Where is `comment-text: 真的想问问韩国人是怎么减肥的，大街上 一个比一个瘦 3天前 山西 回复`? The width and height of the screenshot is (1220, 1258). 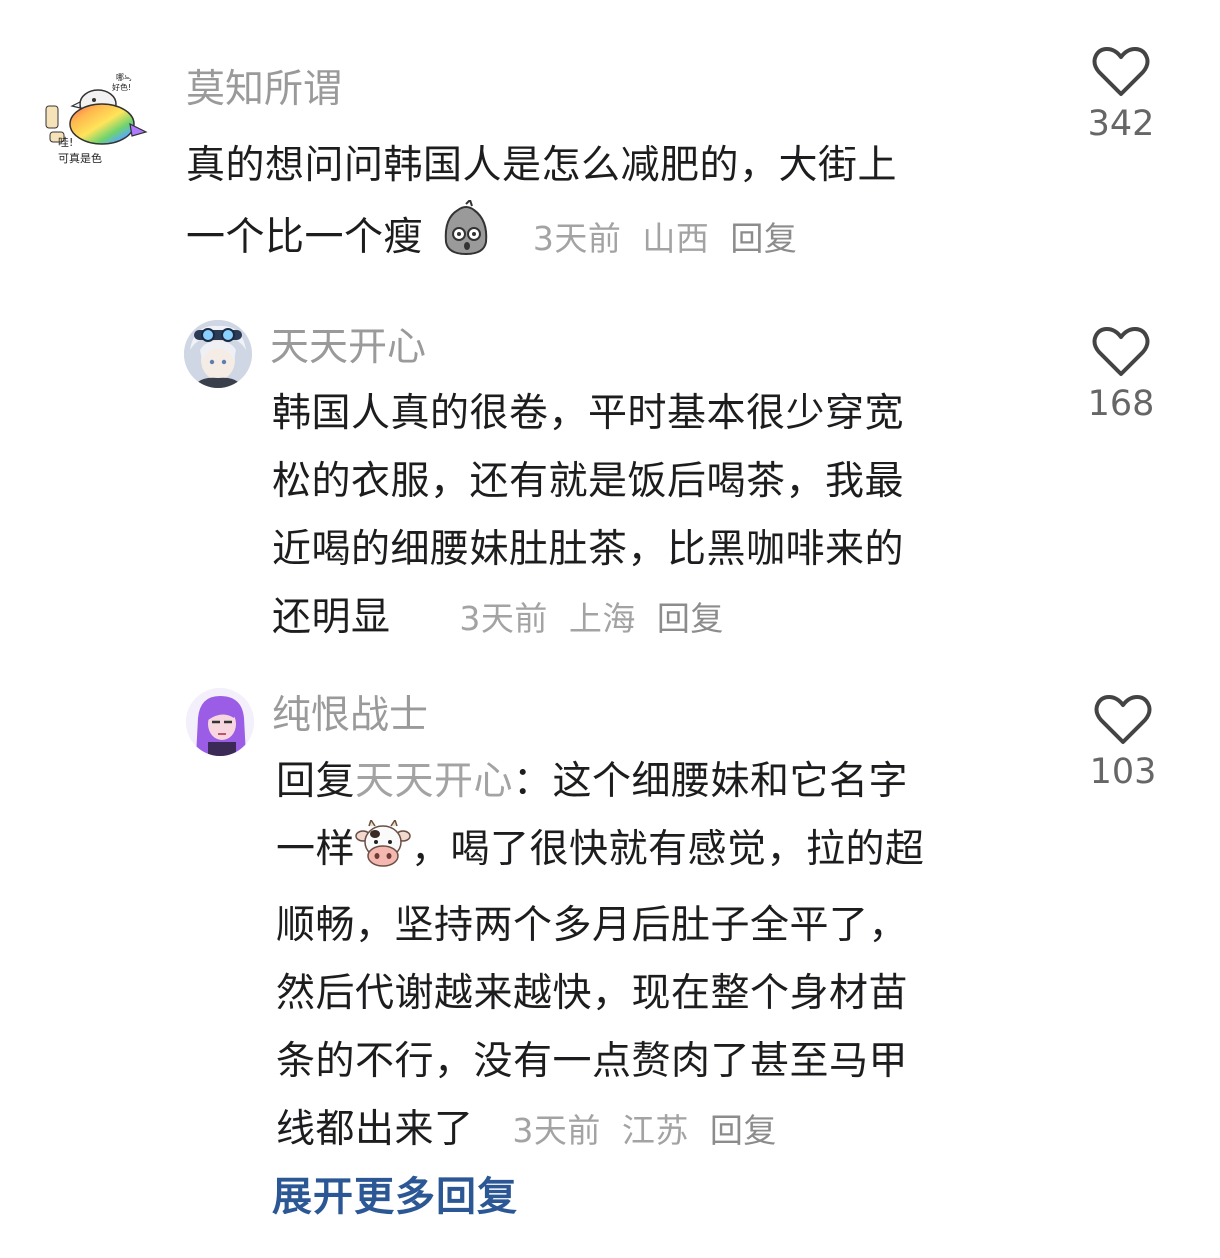 comment-text: 真的想问问韩国人是怎么减肥的，大街上 一个比一个瘦 3天前 山西 回复 is located at coordinates (626, 206).